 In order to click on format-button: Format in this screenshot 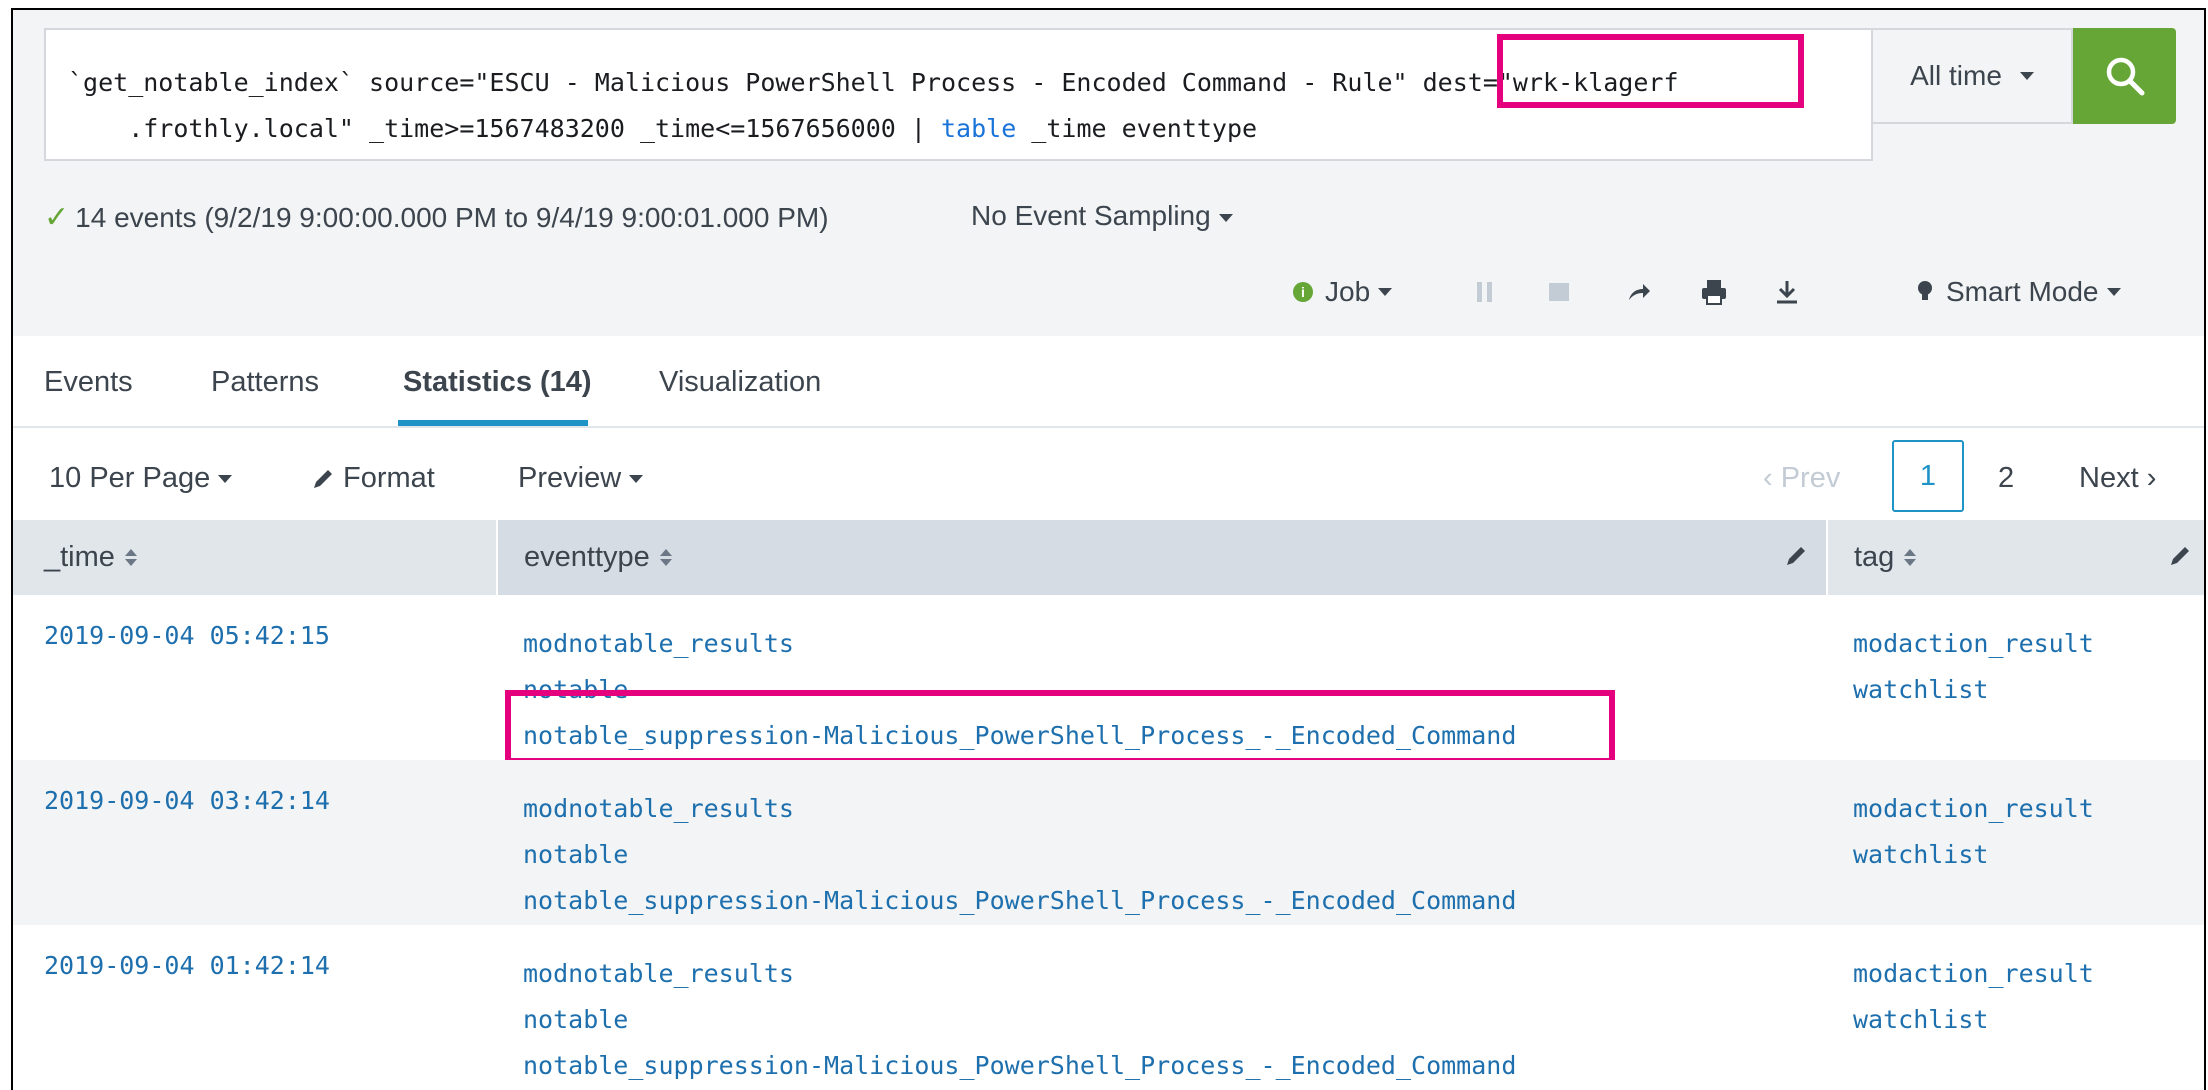, I will do `click(373, 478)`.